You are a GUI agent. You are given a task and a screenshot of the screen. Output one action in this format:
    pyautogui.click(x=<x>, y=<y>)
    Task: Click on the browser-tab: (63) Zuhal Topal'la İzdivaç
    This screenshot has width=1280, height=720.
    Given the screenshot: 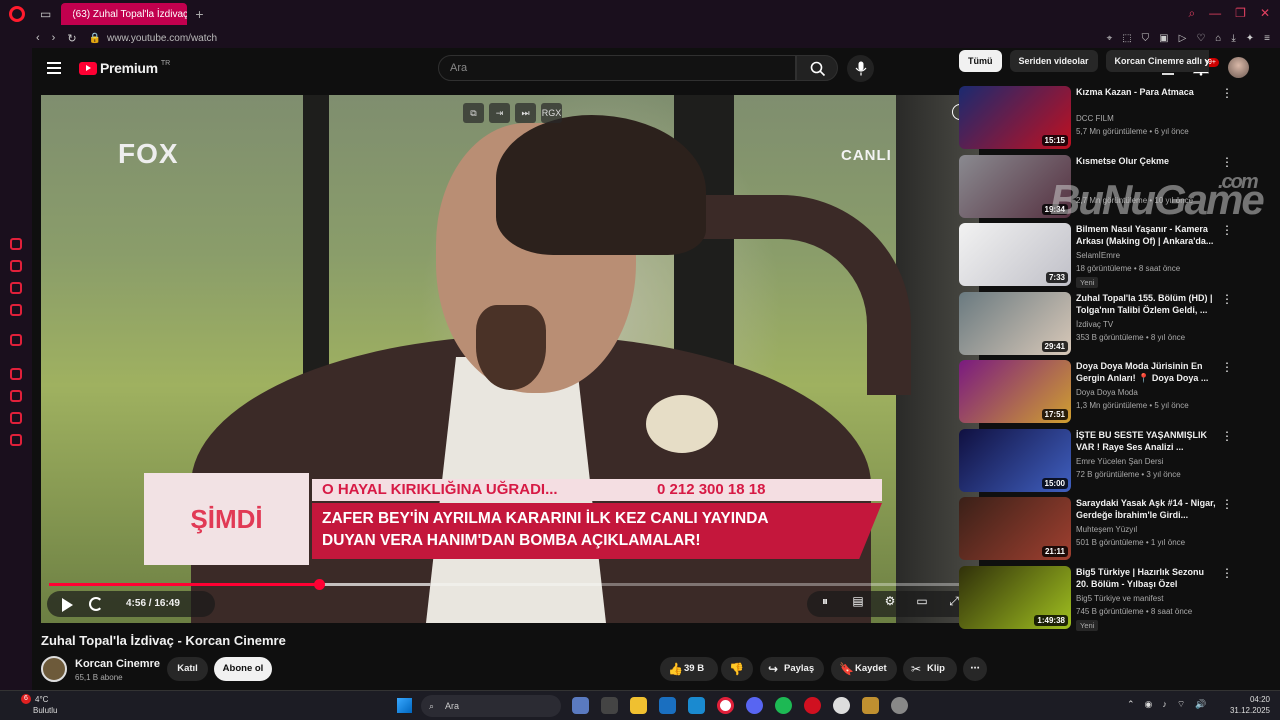 What is the action you would take?
    pyautogui.click(x=124, y=14)
    